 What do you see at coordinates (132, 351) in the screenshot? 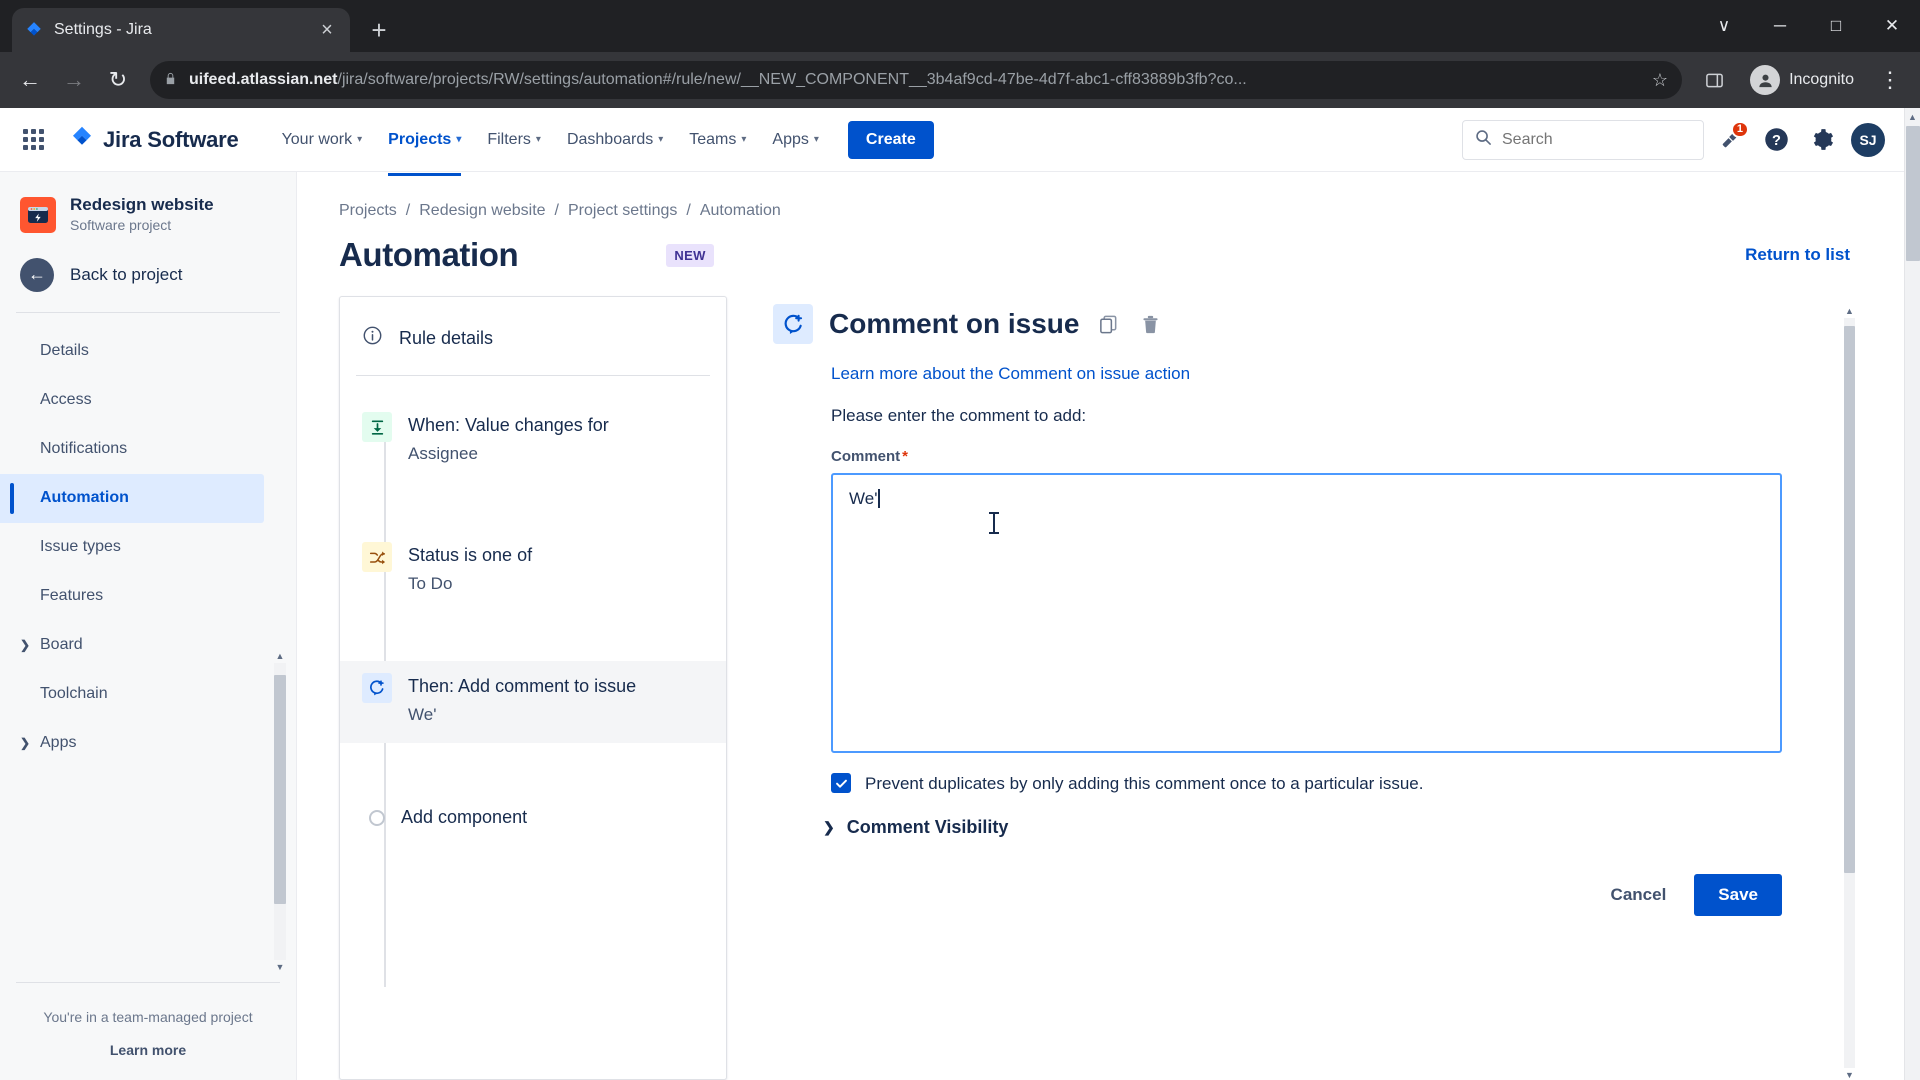
I see `sidebar-item-details: Details` at bounding box center [132, 351].